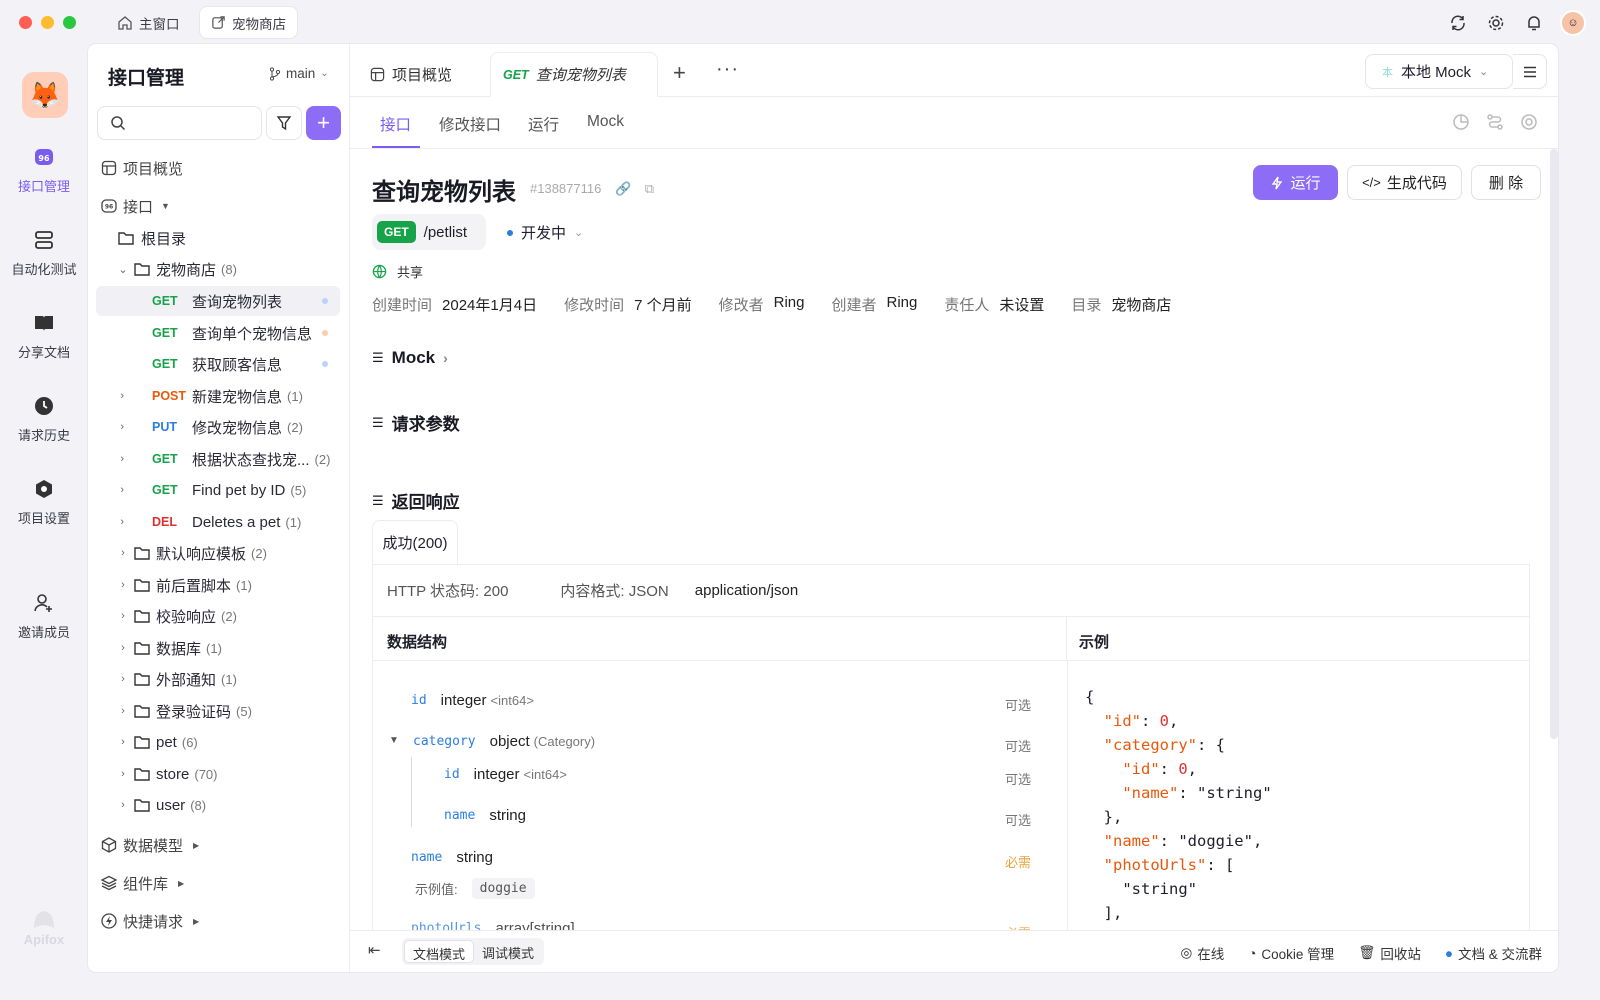  Describe the element at coordinates (218, 883) in the screenshot. I see `tree-item-components: 组件库 ▶` at that location.